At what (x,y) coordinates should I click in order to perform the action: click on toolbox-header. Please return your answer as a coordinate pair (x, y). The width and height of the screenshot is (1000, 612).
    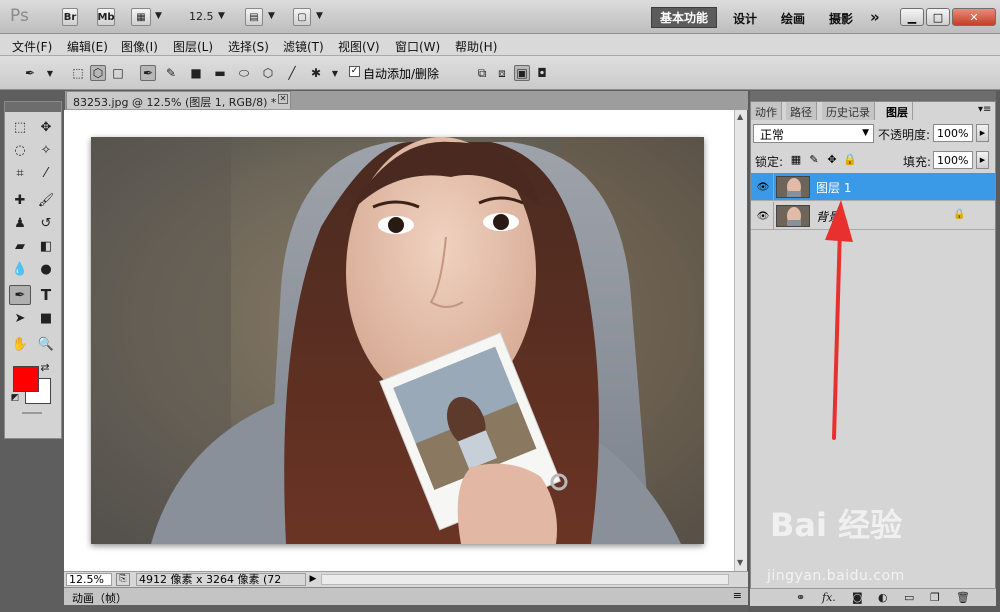
    Looking at the image, I should click on (33, 107).